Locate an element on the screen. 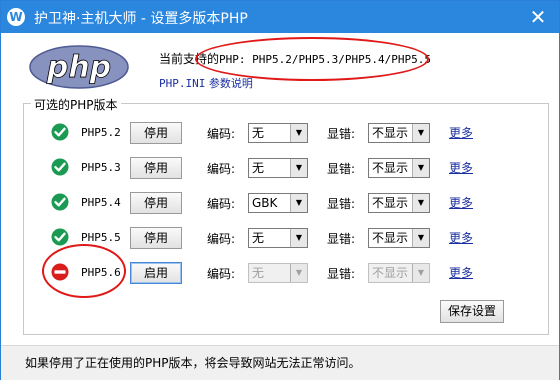  encoding-select: GBK ▼ is located at coordinates (278, 203).